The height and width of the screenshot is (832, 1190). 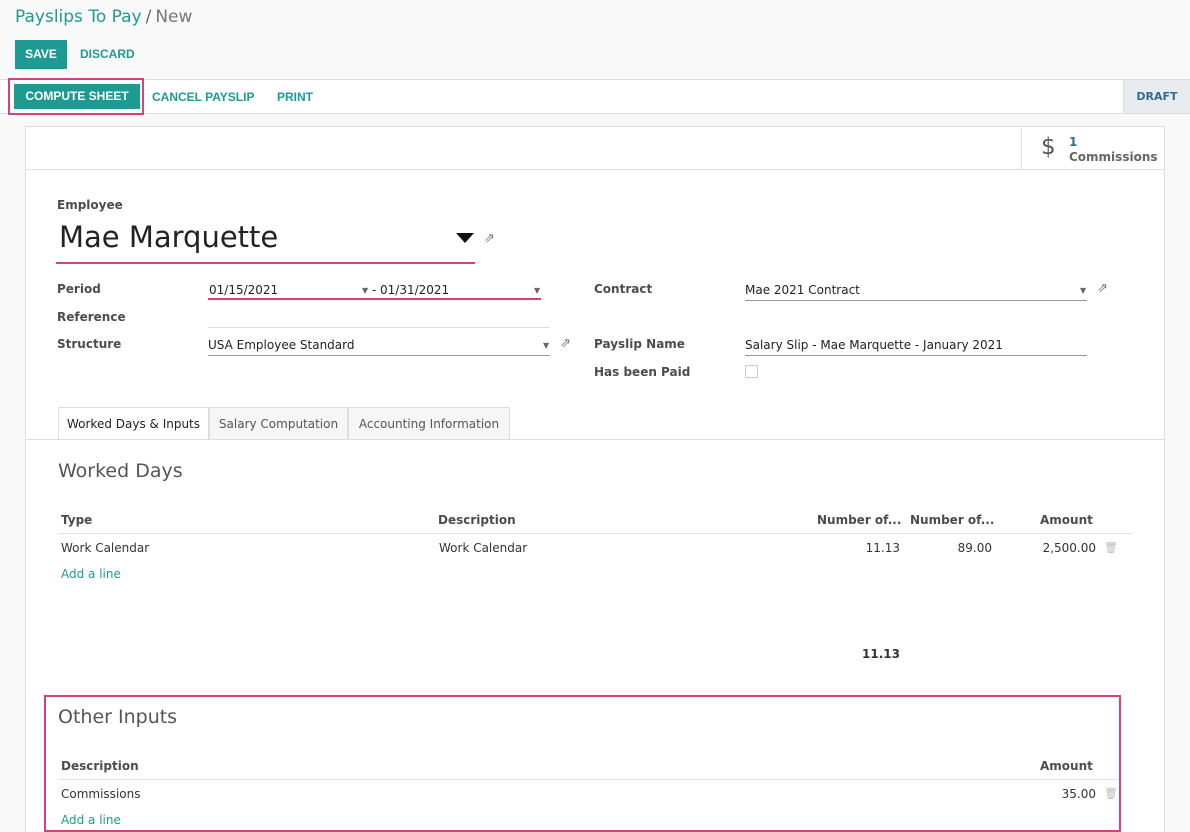 What do you see at coordinates (483, 548) in the screenshot?
I see `table-cell-description: Work Calendar` at bounding box center [483, 548].